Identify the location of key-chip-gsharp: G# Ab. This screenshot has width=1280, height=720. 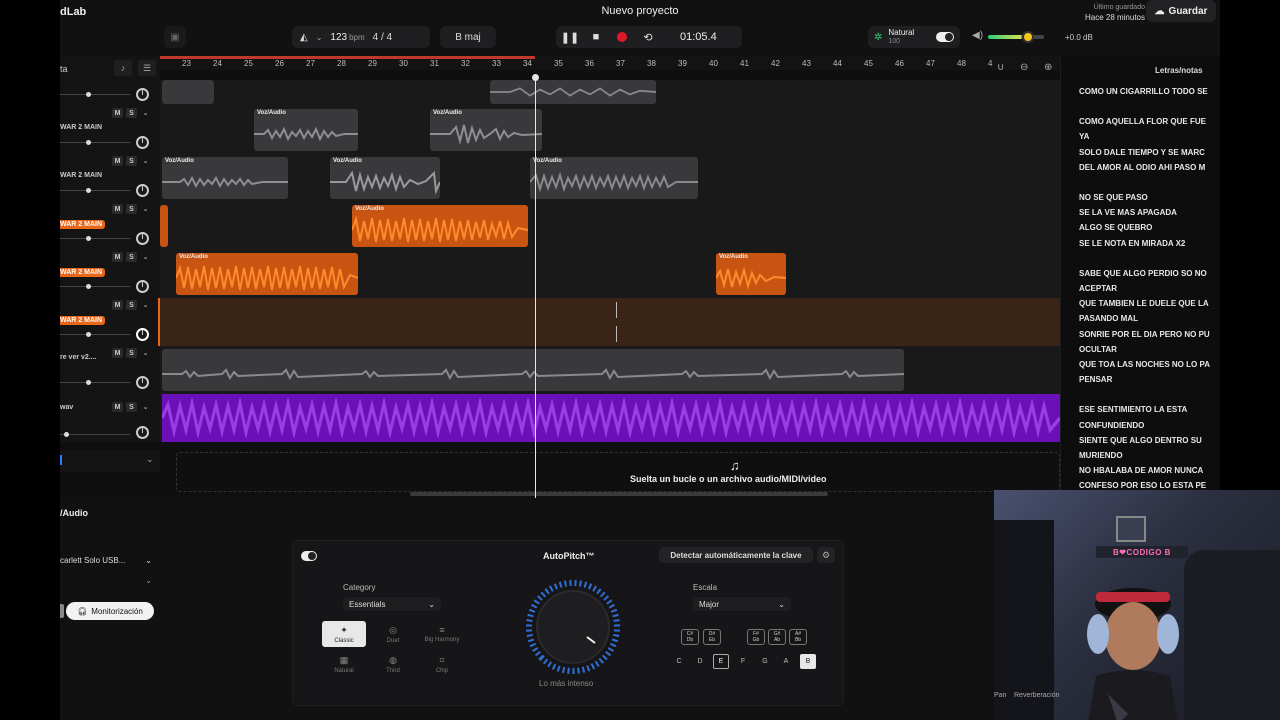
(777, 637).